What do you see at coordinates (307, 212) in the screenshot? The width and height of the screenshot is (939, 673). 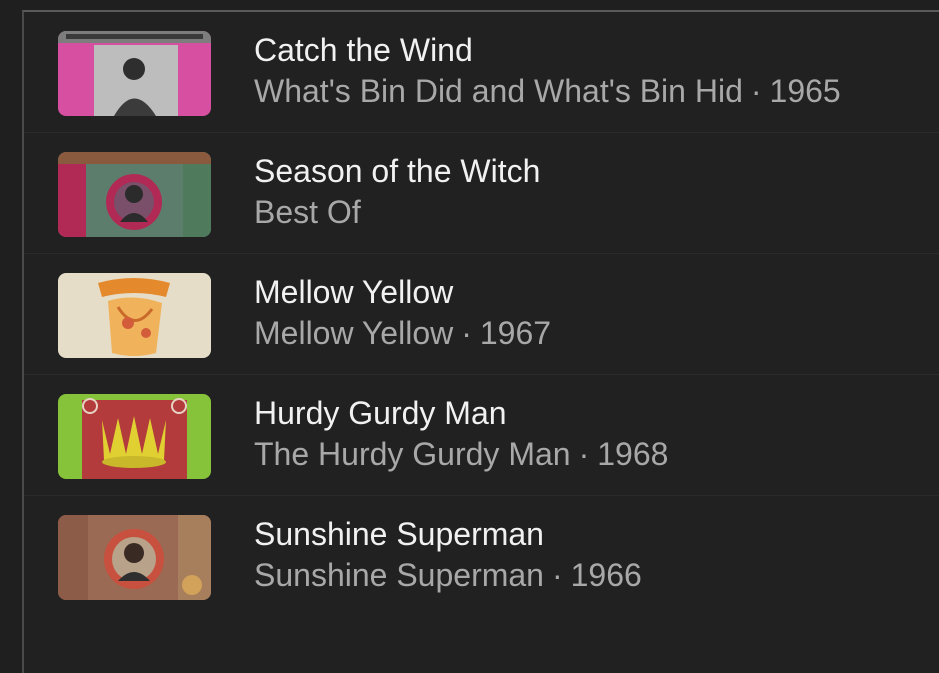 I see `album-name: Best Of` at bounding box center [307, 212].